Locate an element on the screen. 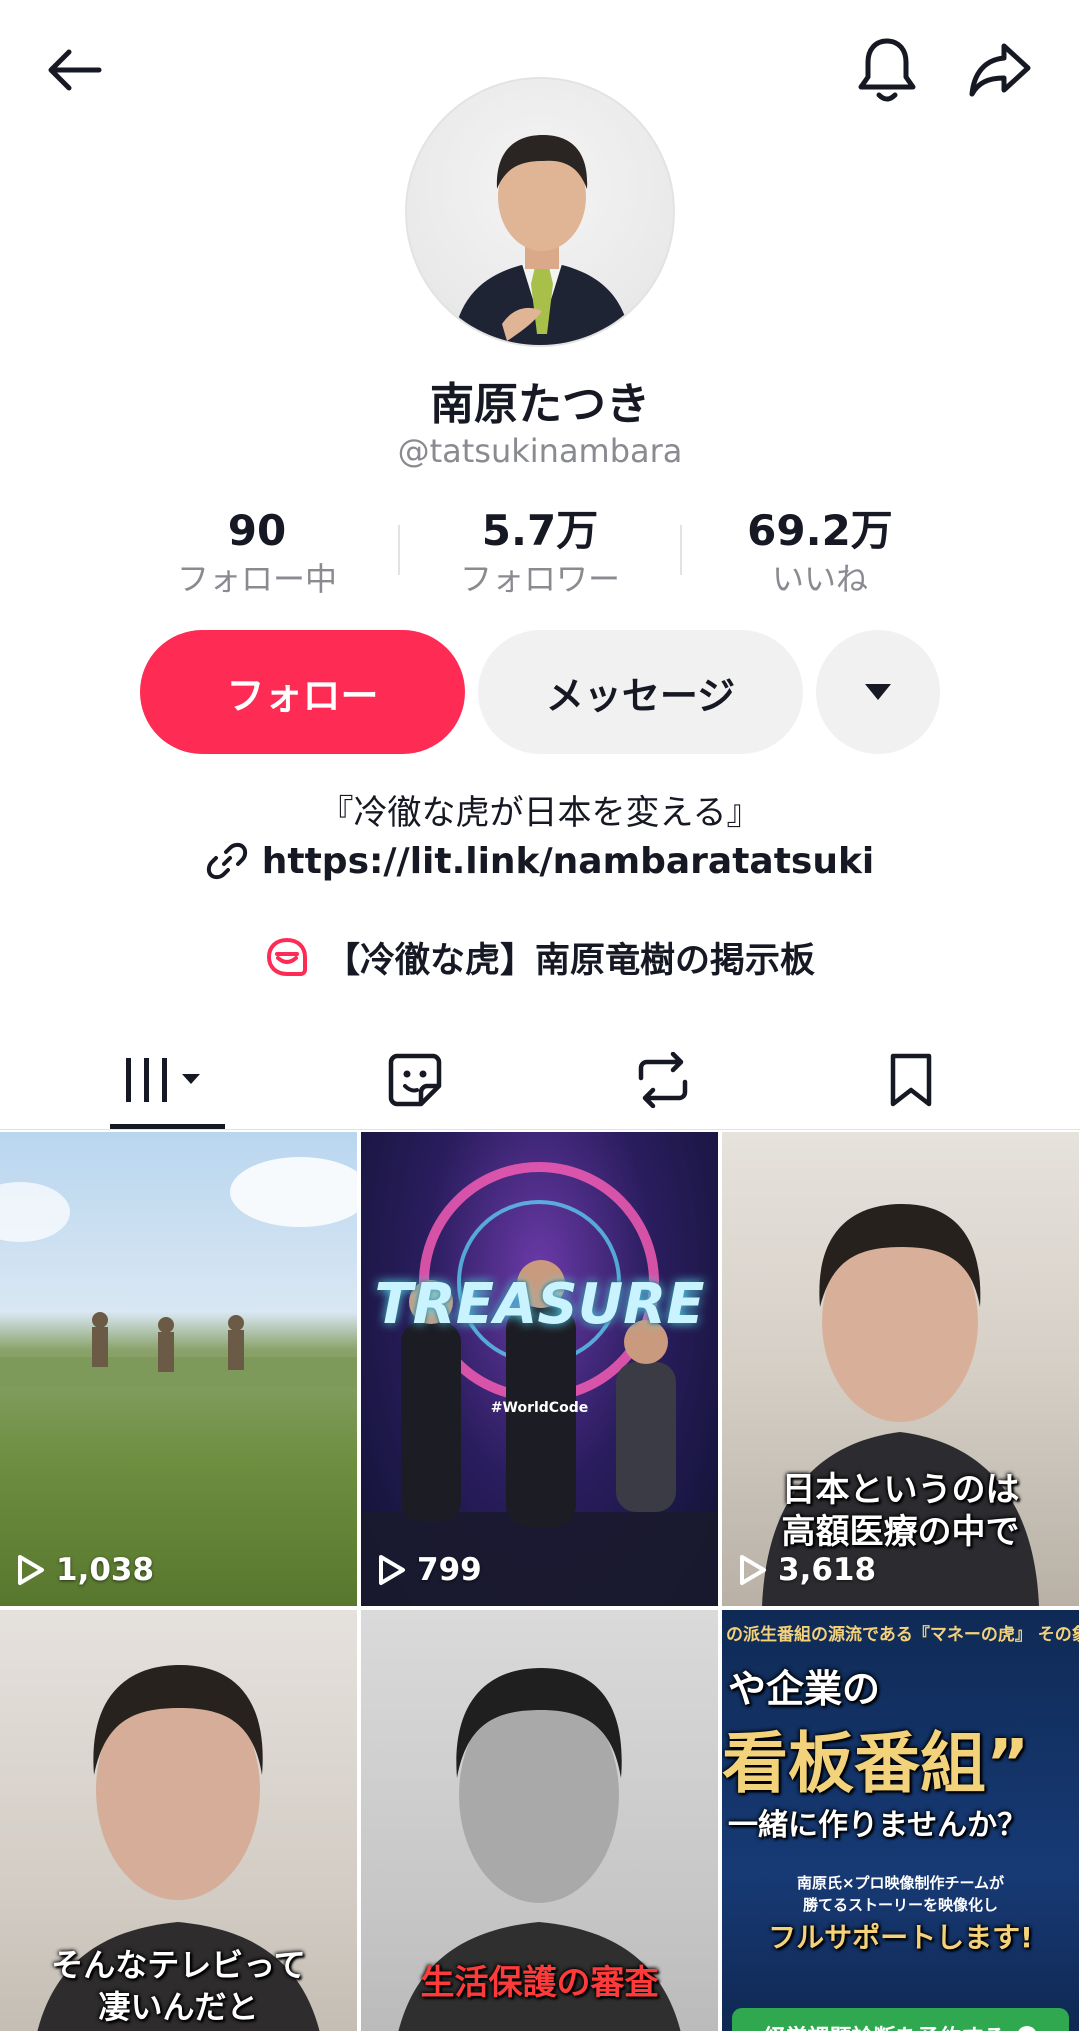 The image size is (1080, 2031). stat-label: いいね is located at coordinates (819, 579).